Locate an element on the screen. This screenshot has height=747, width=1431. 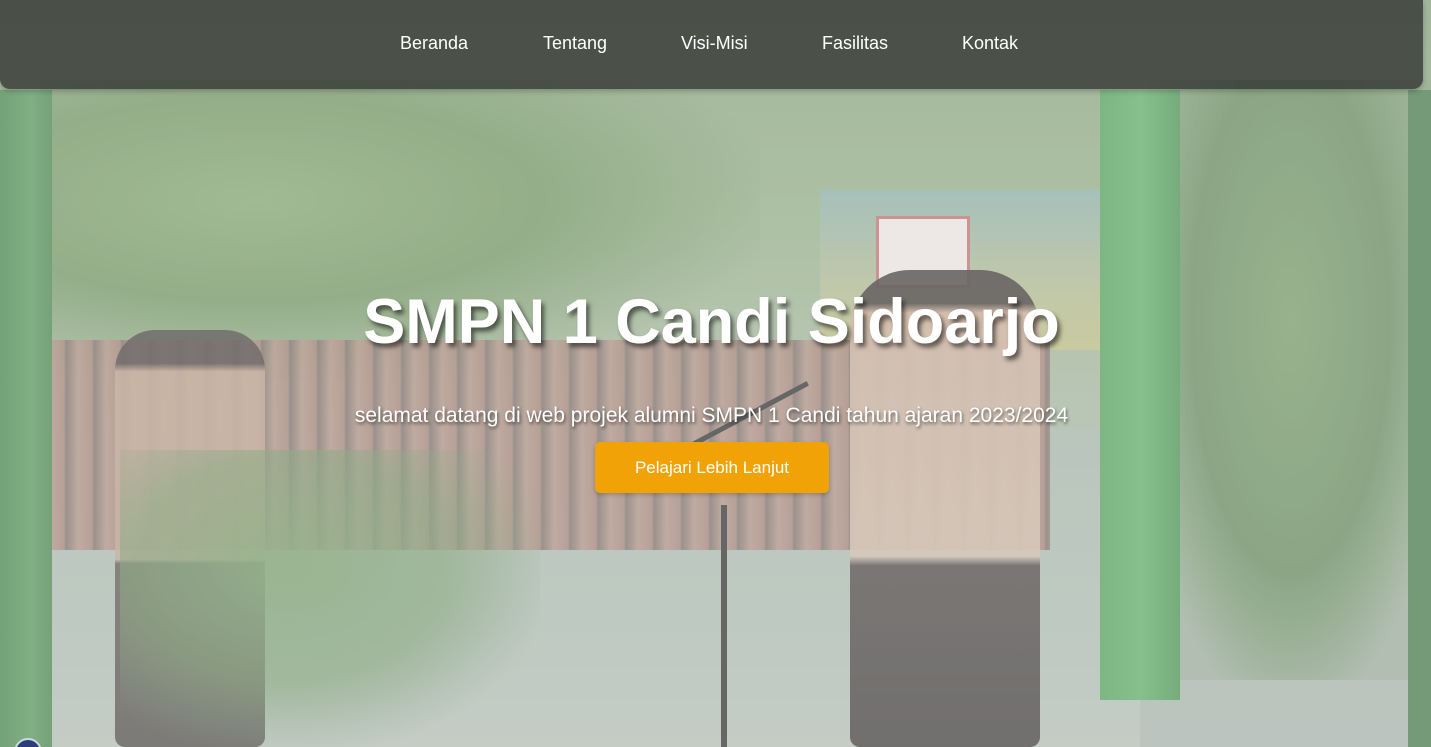
nav-item-tentang: Tentang is located at coordinates (575, 43).